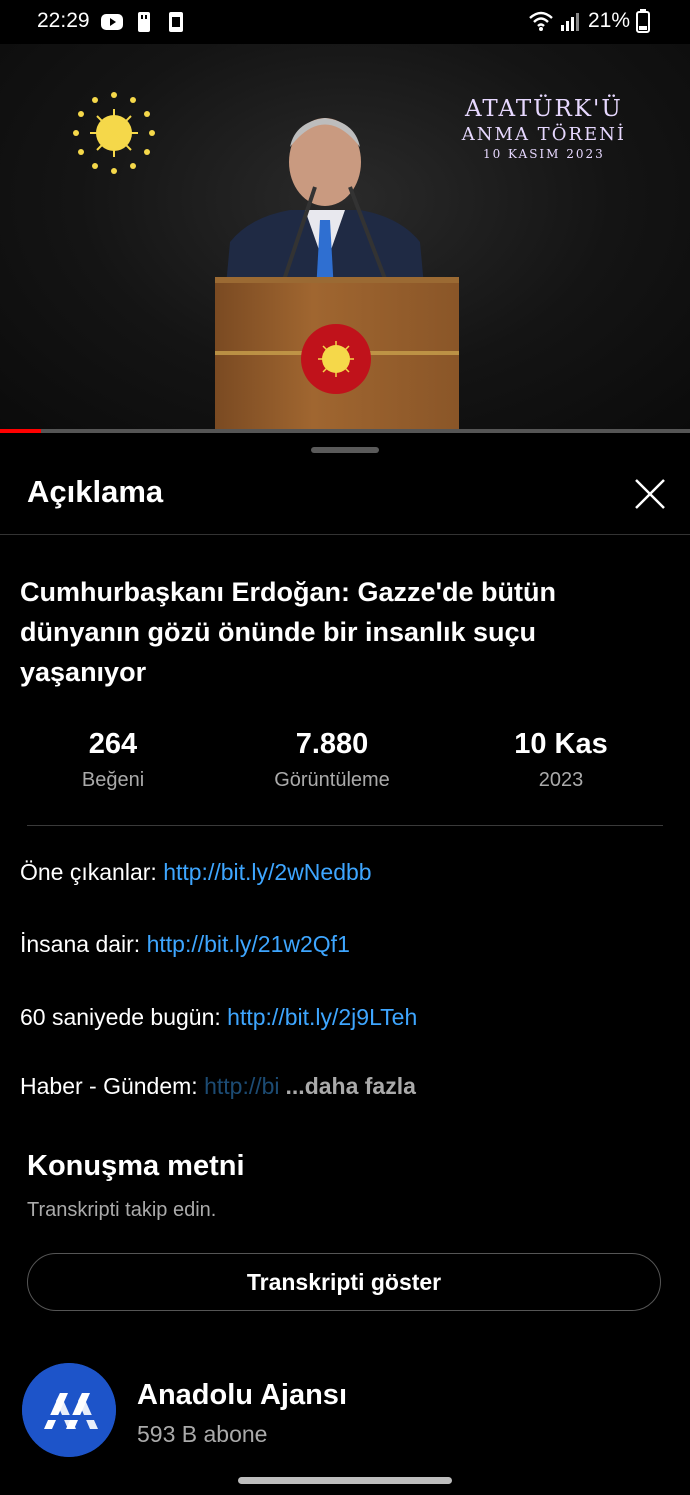 The image size is (690, 1495). I want to click on stat-label: 2023, so click(561, 780).